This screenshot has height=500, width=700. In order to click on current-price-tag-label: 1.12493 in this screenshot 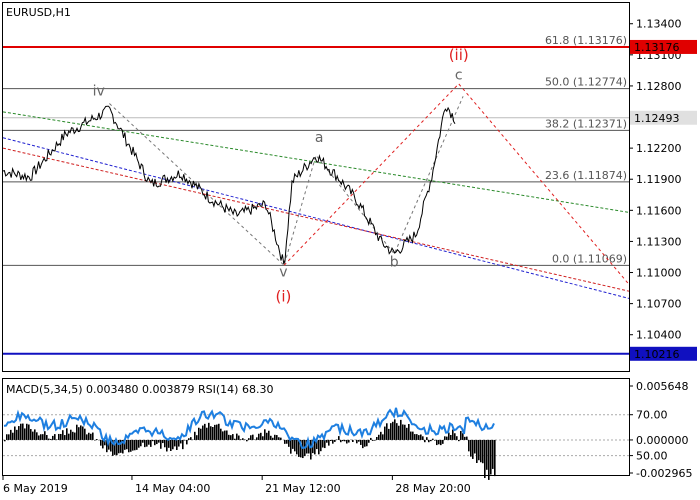, I will do `click(657, 118)`.